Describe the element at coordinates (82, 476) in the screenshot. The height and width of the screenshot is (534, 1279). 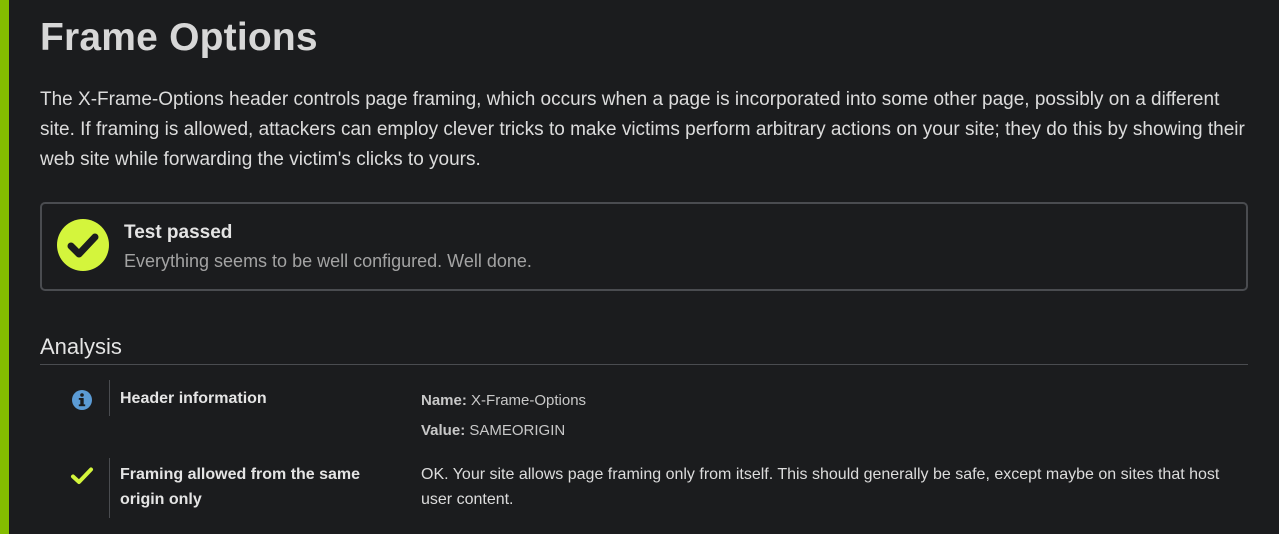
I see `check-icon` at that location.